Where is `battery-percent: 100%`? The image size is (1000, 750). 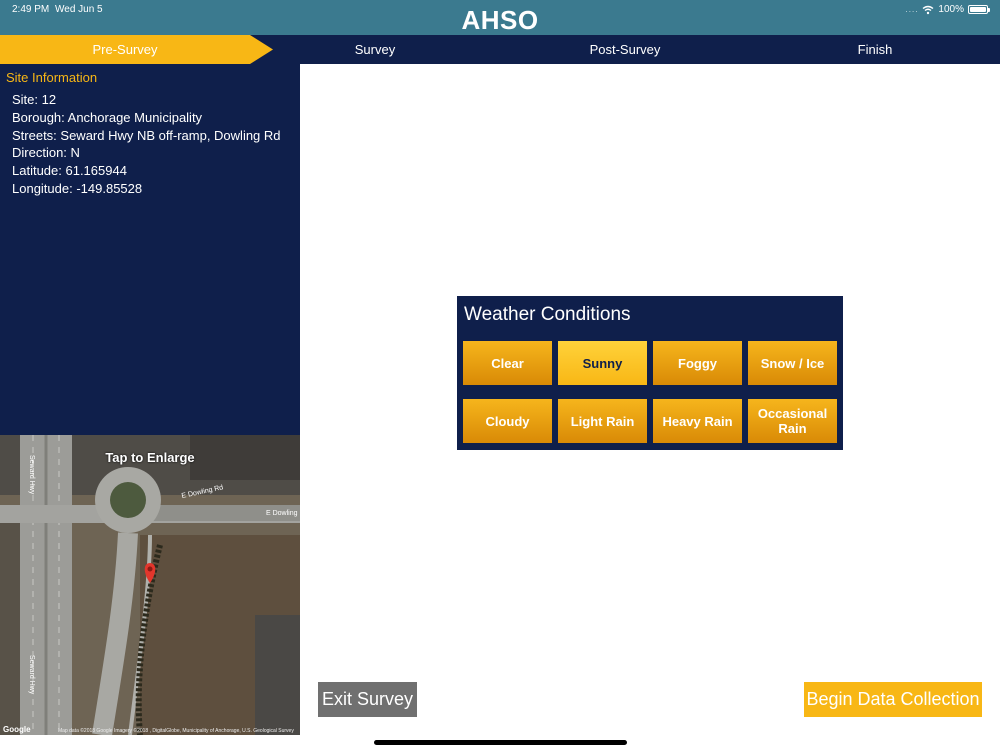 battery-percent: 100% is located at coordinates (951, 9).